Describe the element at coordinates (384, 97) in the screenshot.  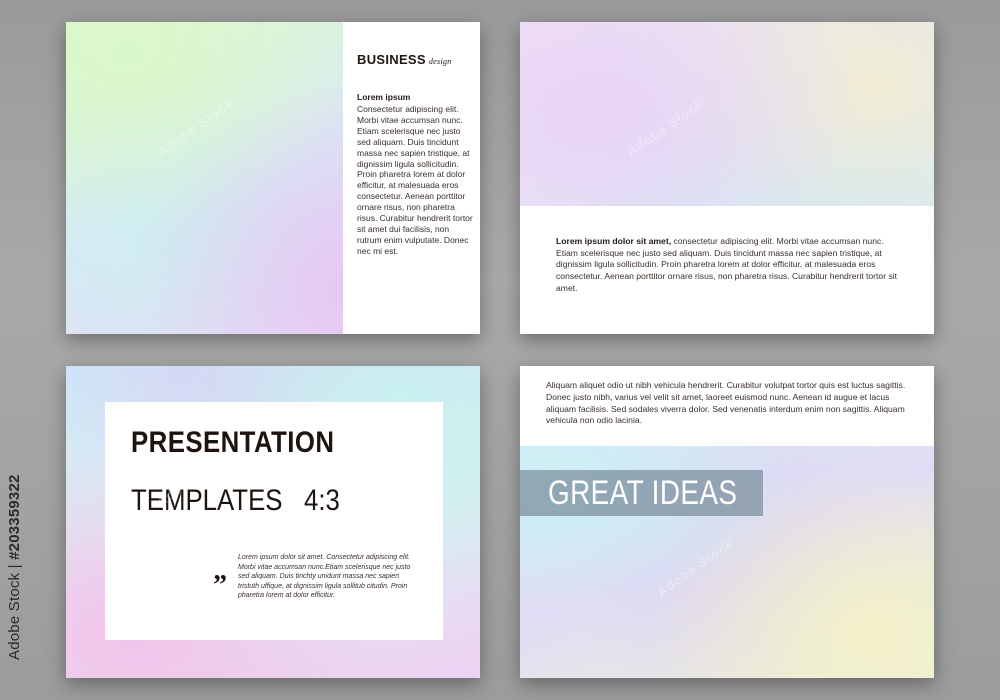
I see `panel-heading: Lorem ipsum` at that location.